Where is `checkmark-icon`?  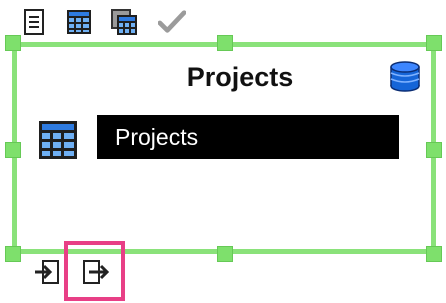 checkmark-icon is located at coordinates (172, 22).